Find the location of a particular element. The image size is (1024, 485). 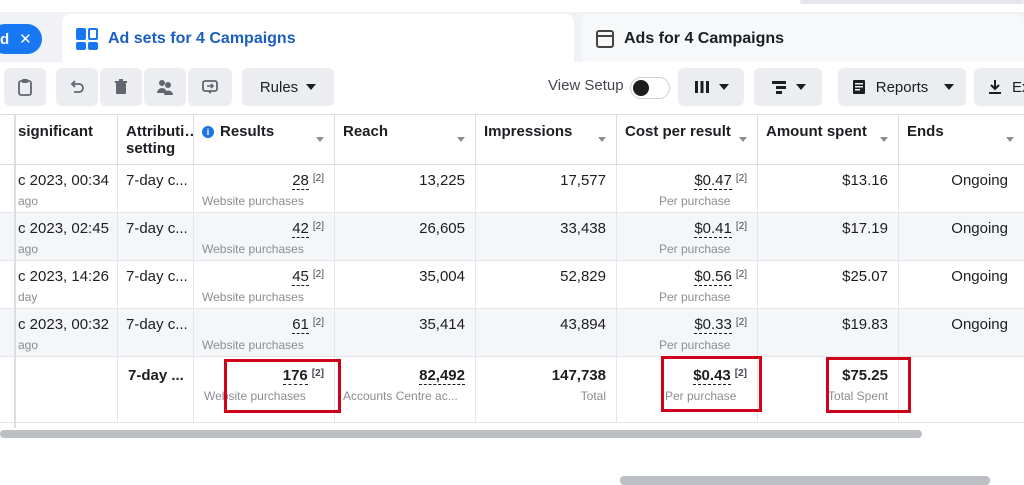

edit-button is located at coordinates (210, 87).